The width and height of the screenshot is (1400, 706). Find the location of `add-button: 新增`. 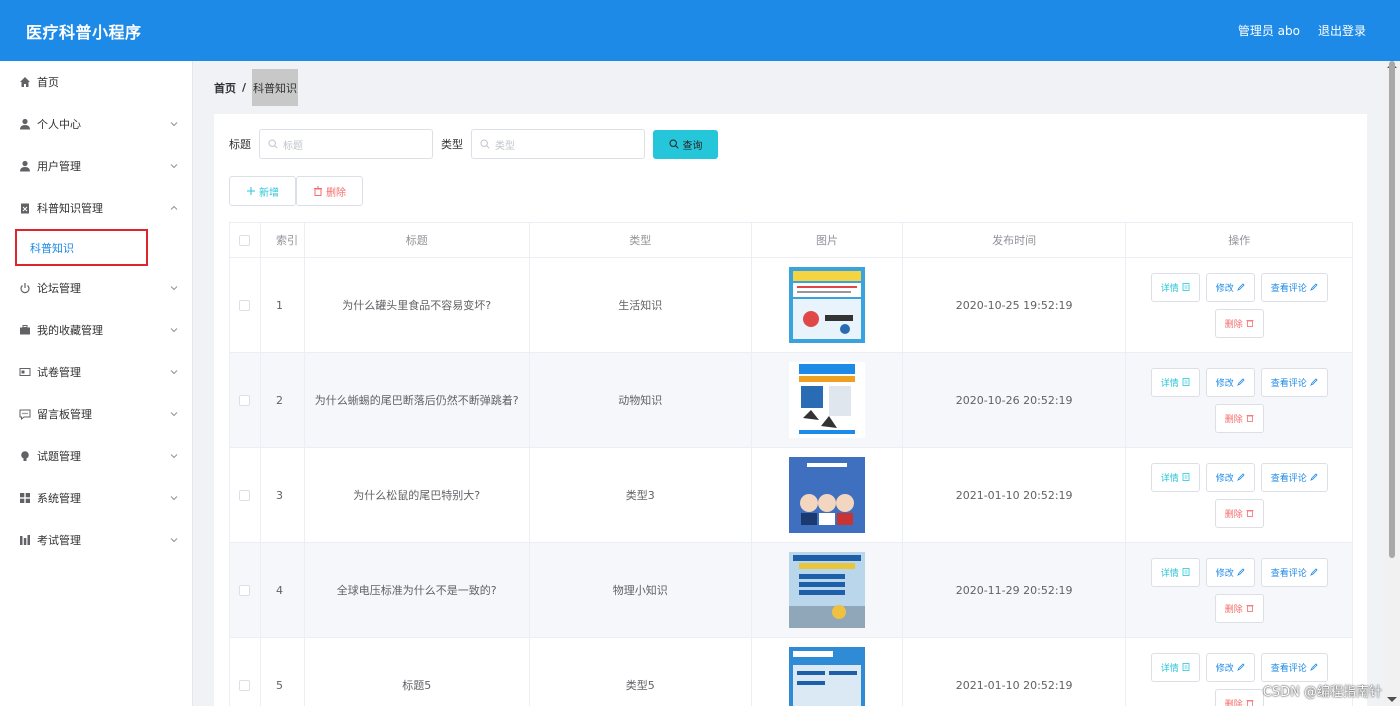

add-button: 新增 is located at coordinates (262, 191).